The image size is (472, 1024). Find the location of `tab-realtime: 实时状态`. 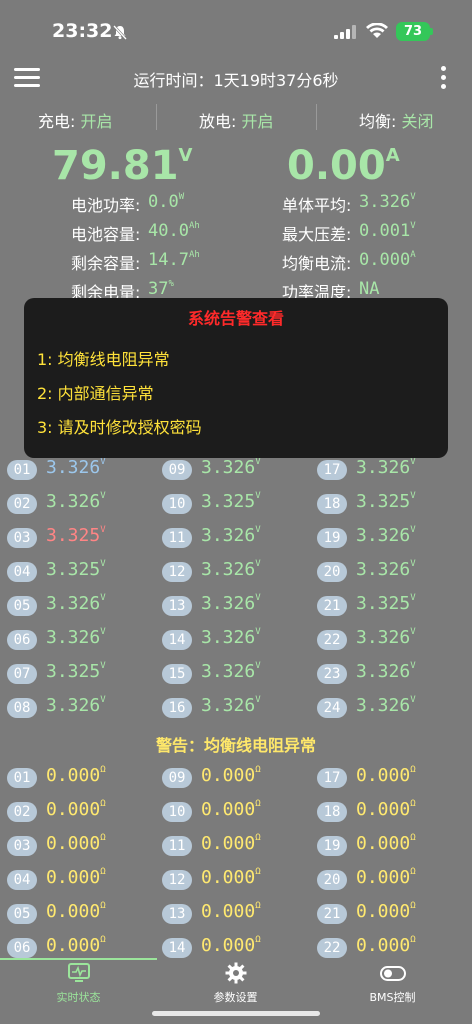

tab-realtime: 实时状态 is located at coordinates (78, 983).